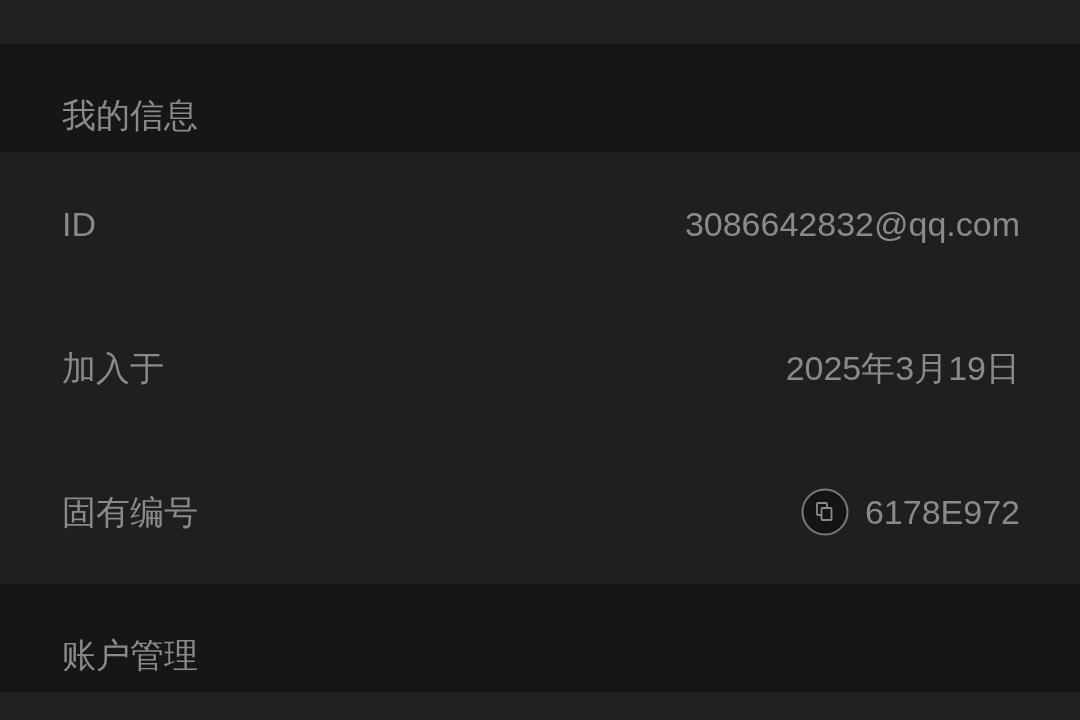 The image size is (1080, 720). Describe the element at coordinates (942, 512) in the screenshot. I see `row-value: 6178E972` at that location.